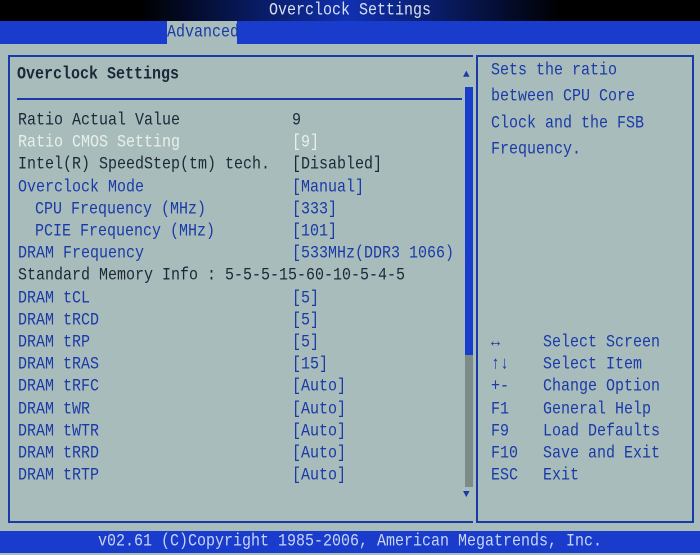 The image size is (700, 555). What do you see at coordinates (466, 75) in the screenshot?
I see `scroll-up-arrow-icon: ▲` at bounding box center [466, 75].